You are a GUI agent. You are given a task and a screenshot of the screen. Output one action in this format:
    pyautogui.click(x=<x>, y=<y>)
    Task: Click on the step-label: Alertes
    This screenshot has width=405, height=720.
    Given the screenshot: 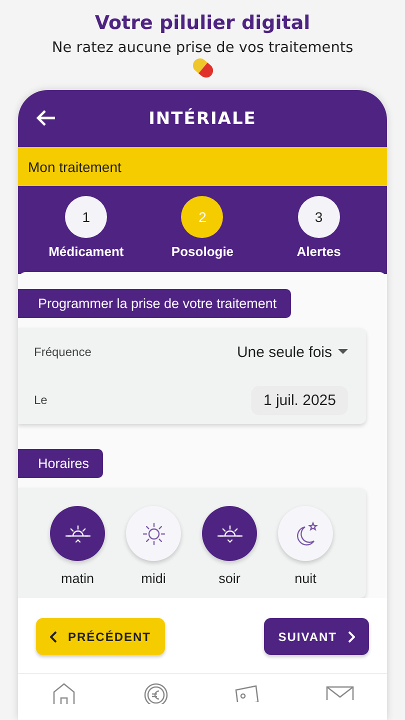 What is the action you would take?
    pyautogui.click(x=318, y=251)
    